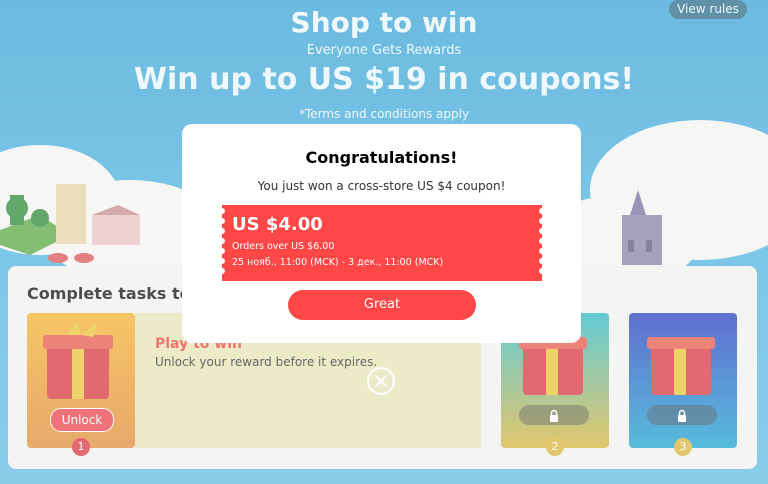 This screenshot has width=768, height=484. I want to click on coupon-min-order: Orders over US $6.00, so click(283, 246).